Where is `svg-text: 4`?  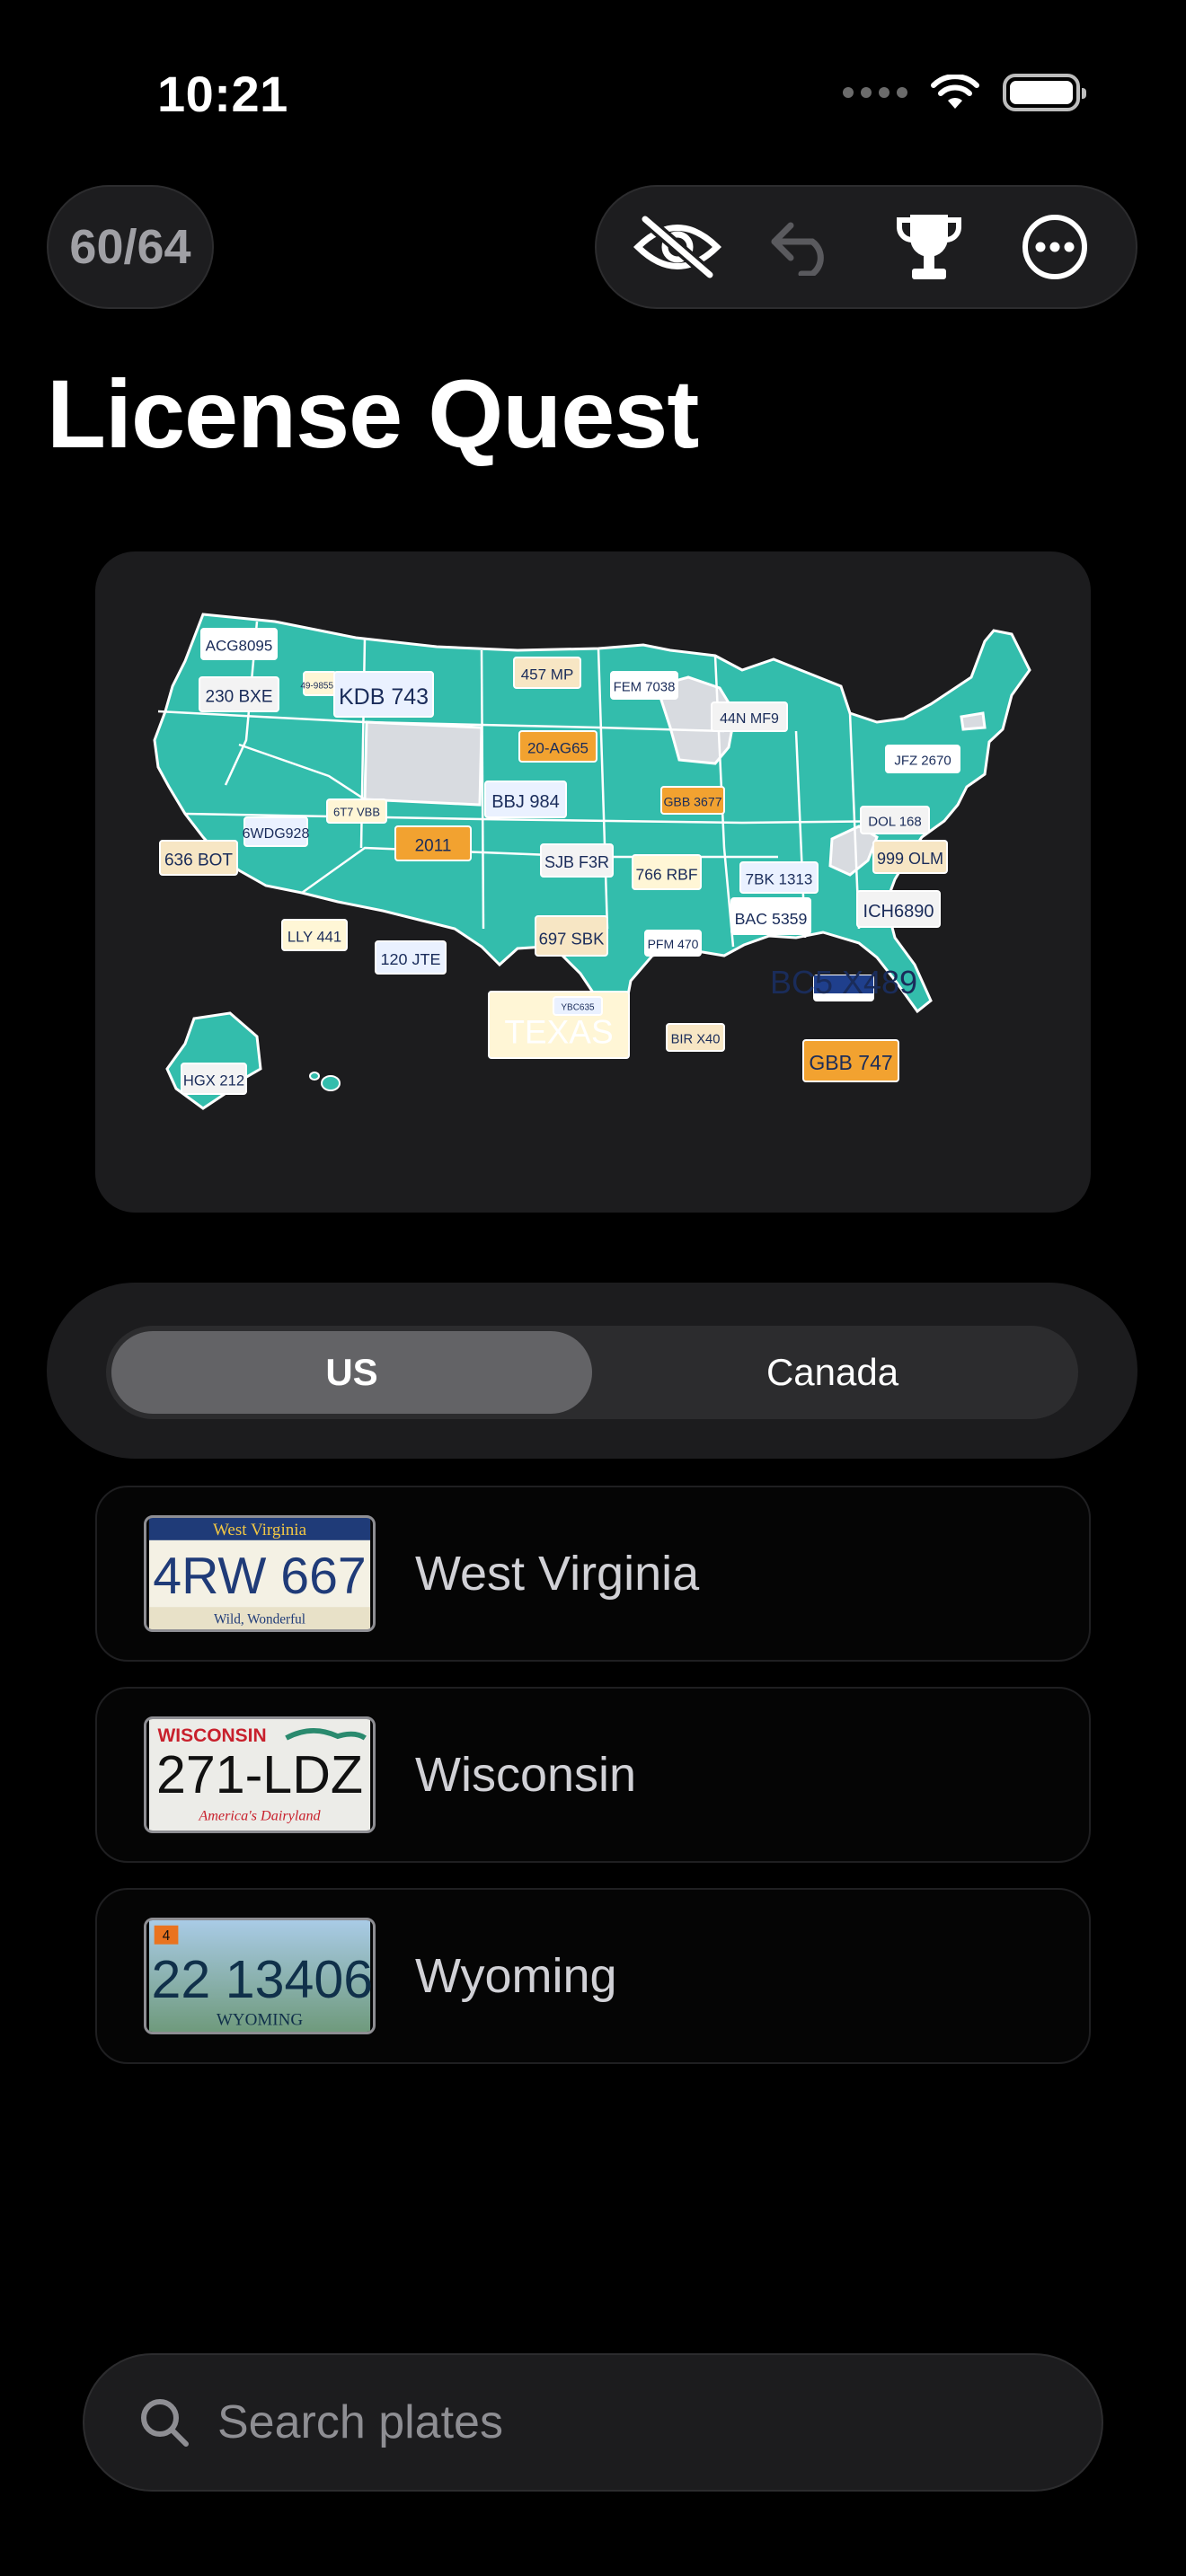
svg-text: 4 is located at coordinates (167, 1936).